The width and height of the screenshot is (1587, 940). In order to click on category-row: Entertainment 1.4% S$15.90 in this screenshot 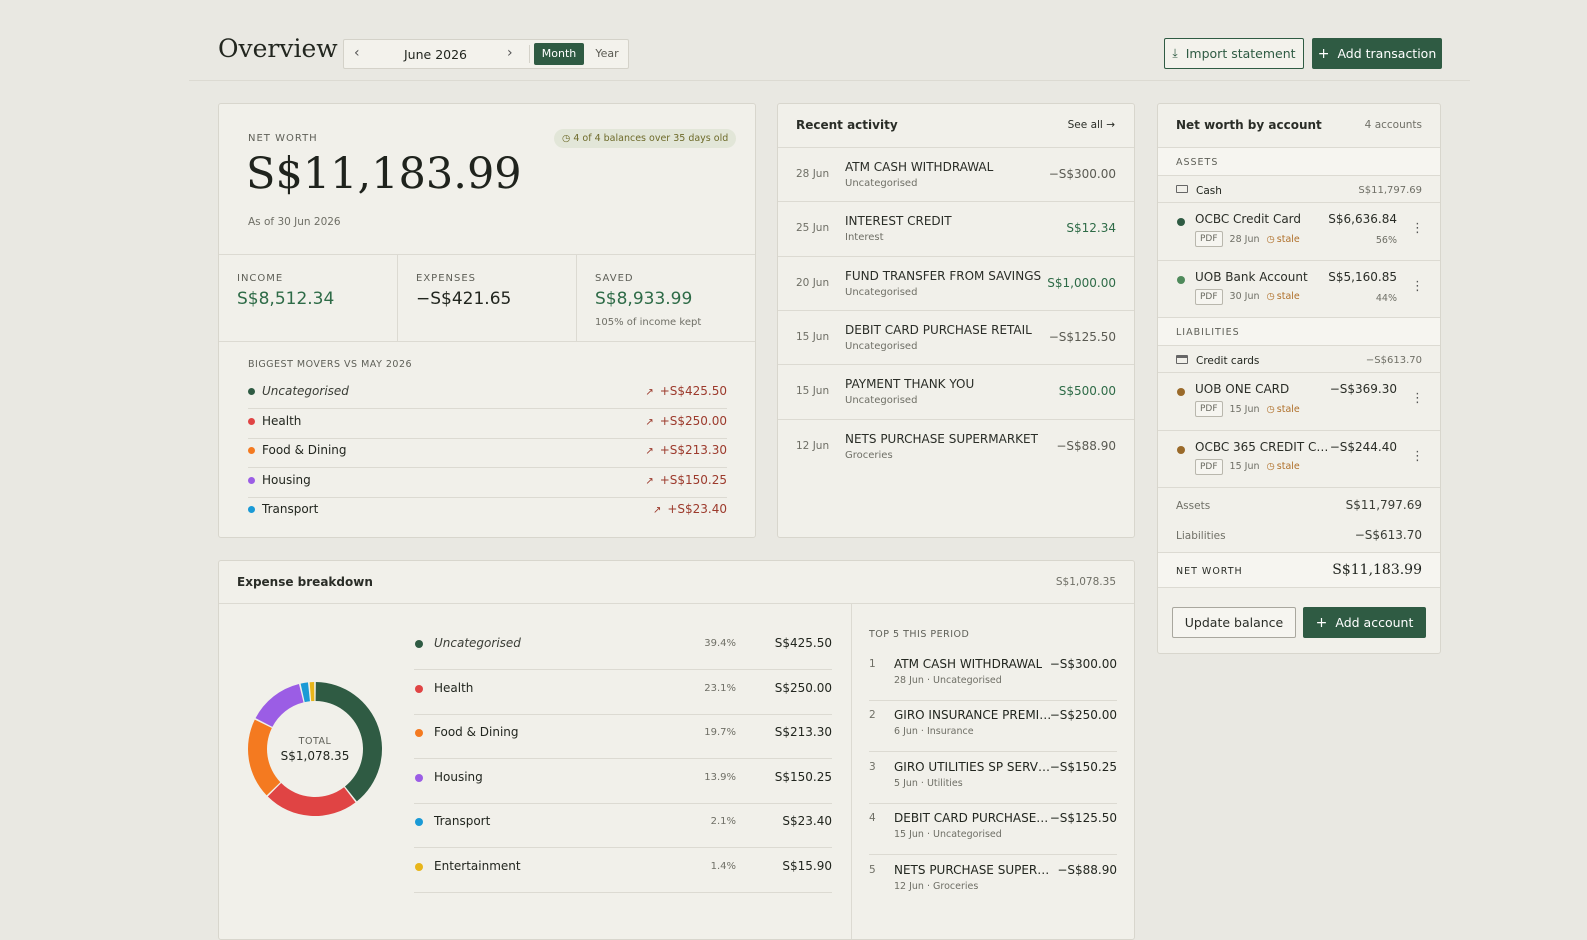, I will do `click(623, 871)`.